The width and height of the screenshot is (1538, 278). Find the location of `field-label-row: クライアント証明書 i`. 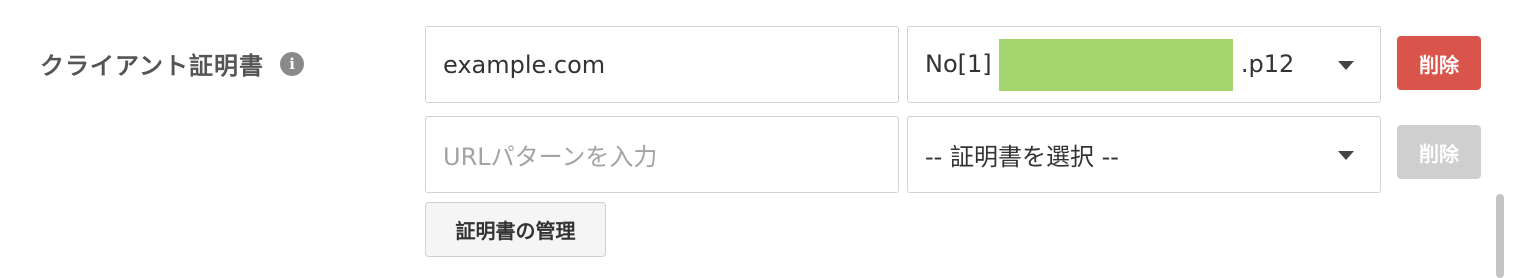

field-label-row: クライアント証明書 i is located at coordinates (172, 63).